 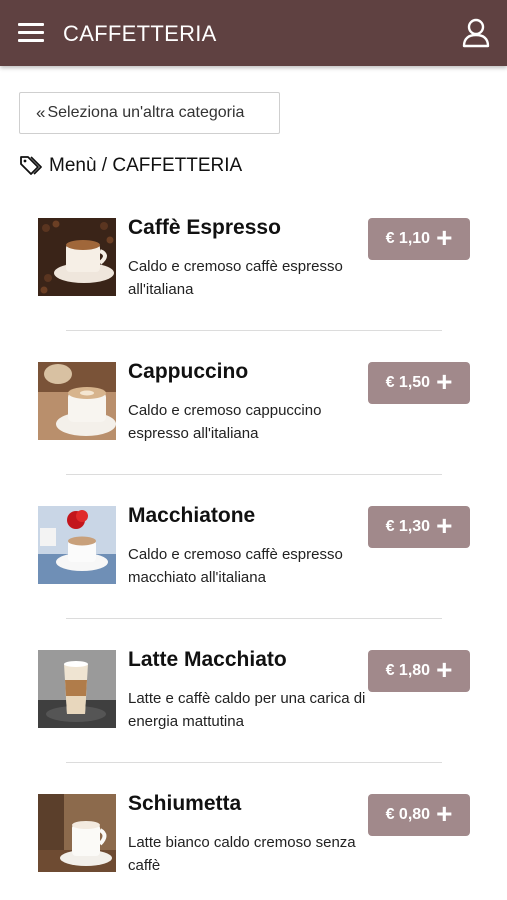 I want to click on breadcrumb-text: Menù / CAFFETTERIA, so click(x=146, y=165).